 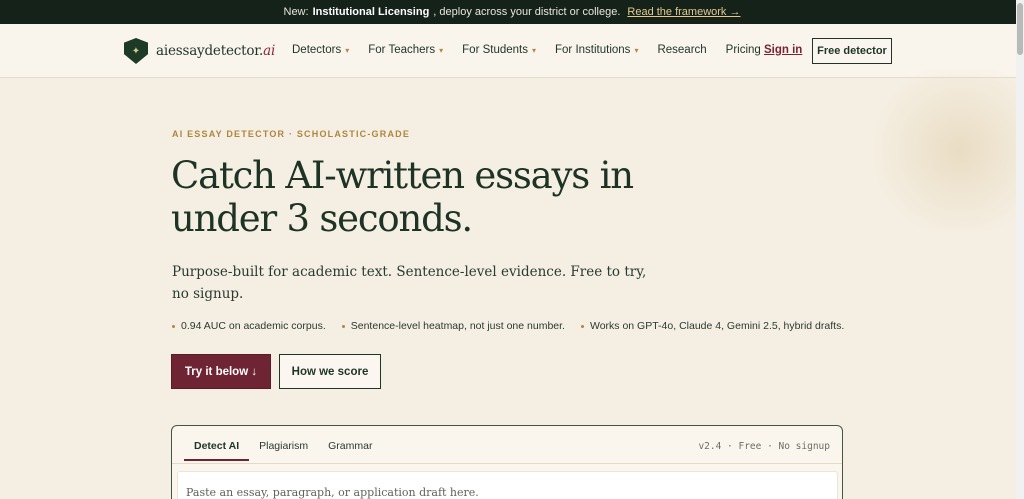 What do you see at coordinates (495, 50) in the screenshot?
I see `nav-item-label: For Students` at bounding box center [495, 50].